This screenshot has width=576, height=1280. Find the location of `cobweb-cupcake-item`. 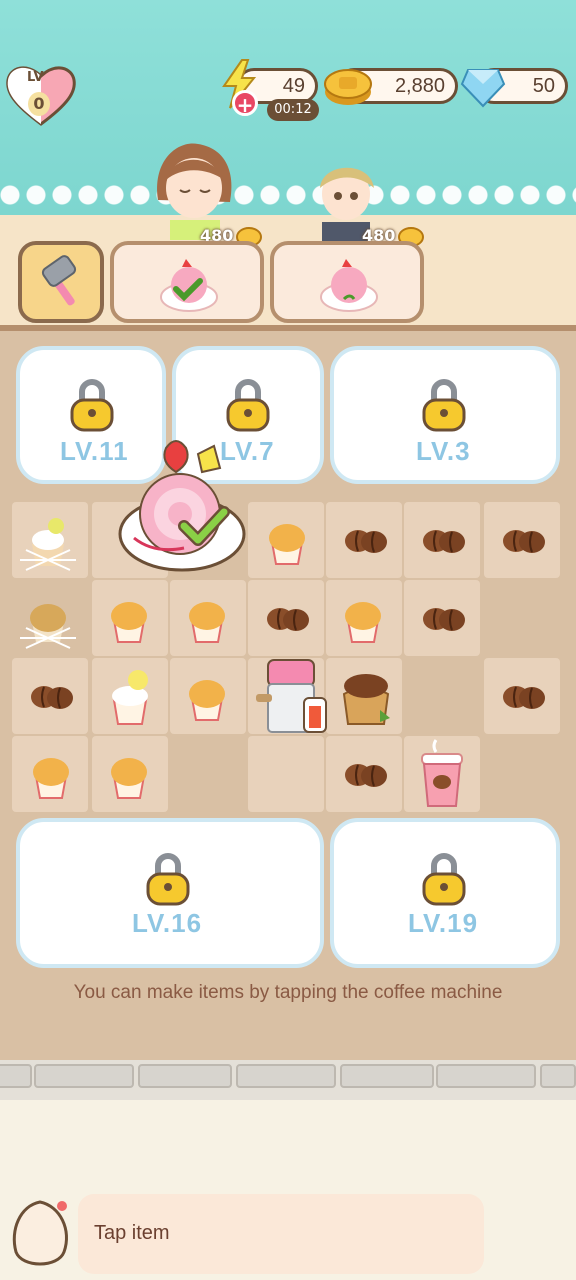

cobweb-cupcake-item is located at coordinates (48, 543).